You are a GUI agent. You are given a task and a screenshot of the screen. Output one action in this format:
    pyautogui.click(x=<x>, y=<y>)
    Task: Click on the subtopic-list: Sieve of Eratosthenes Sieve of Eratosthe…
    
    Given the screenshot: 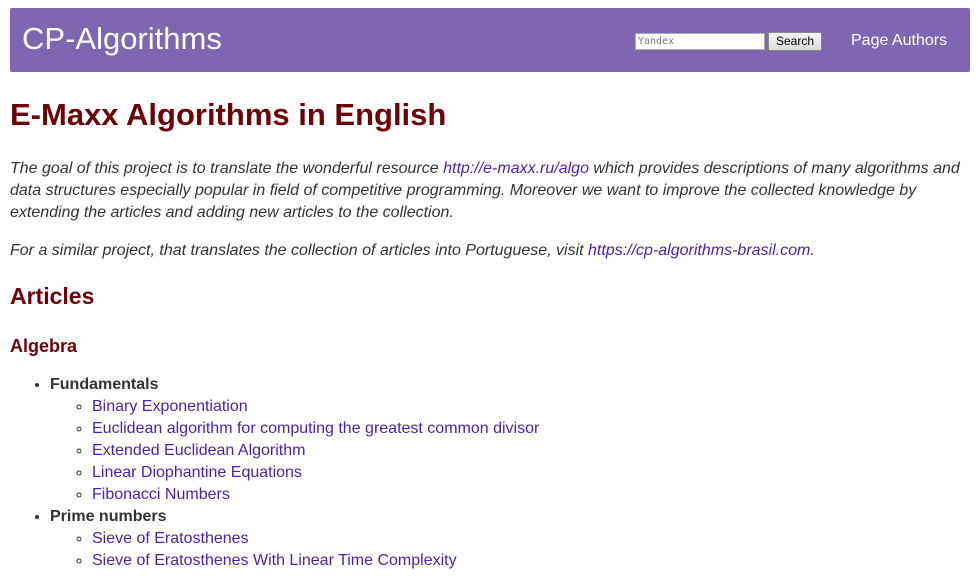 What is the action you would take?
    pyautogui.click(x=510, y=550)
    